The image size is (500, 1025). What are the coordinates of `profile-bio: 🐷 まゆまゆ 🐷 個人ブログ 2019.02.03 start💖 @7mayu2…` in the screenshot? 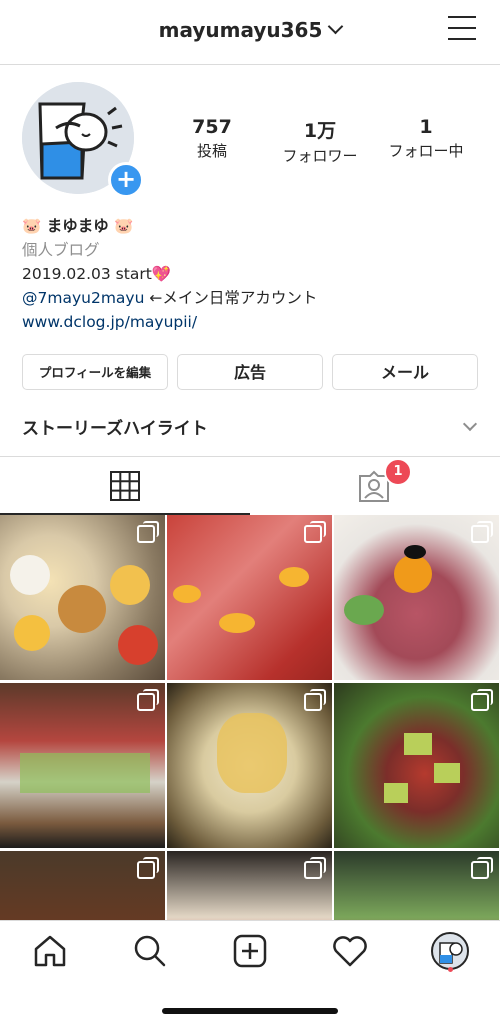 It's located at (252, 274).